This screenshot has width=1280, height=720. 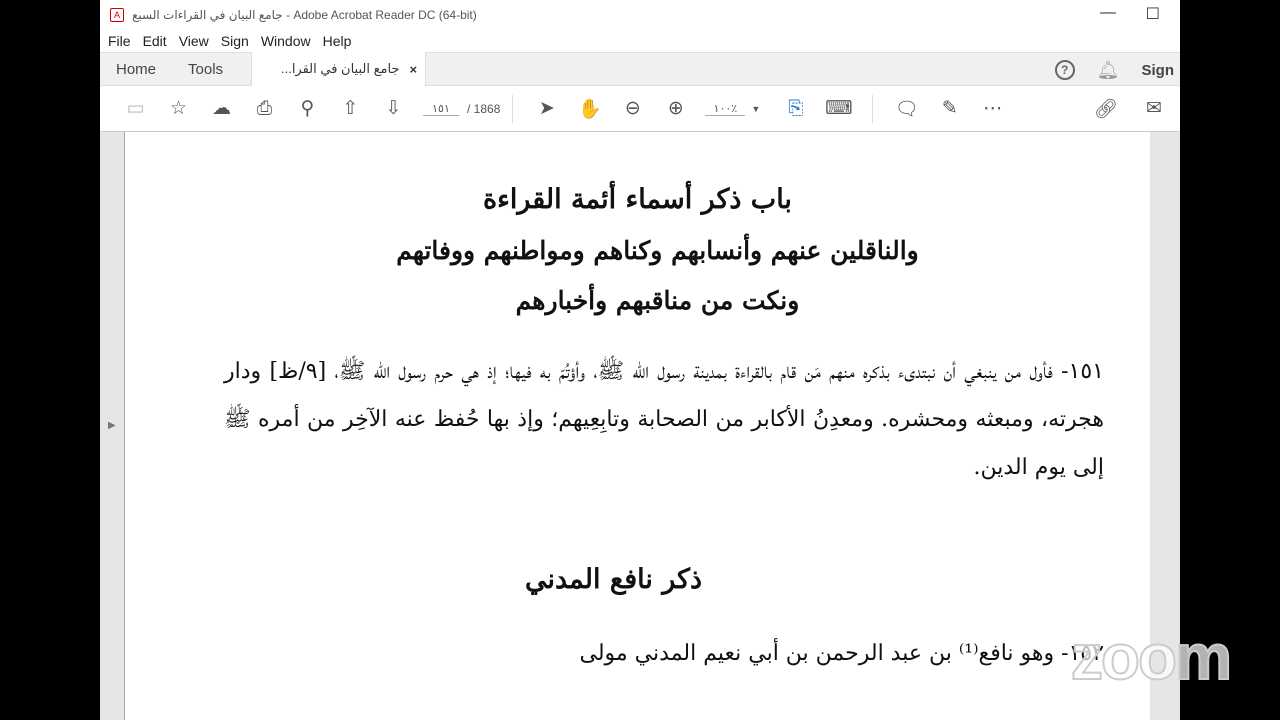 What do you see at coordinates (337, 41) in the screenshot?
I see `menu-help: Help` at bounding box center [337, 41].